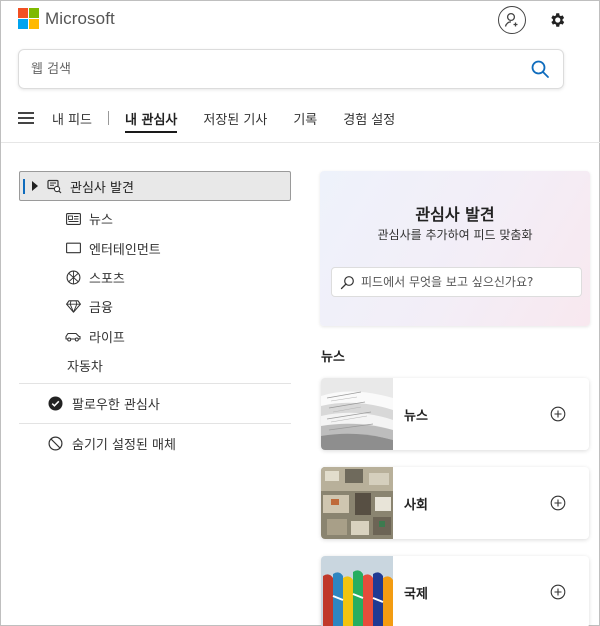  Describe the element at coordinates (357, 503) in the screenshot. I see `city-aerial-image` at that location.